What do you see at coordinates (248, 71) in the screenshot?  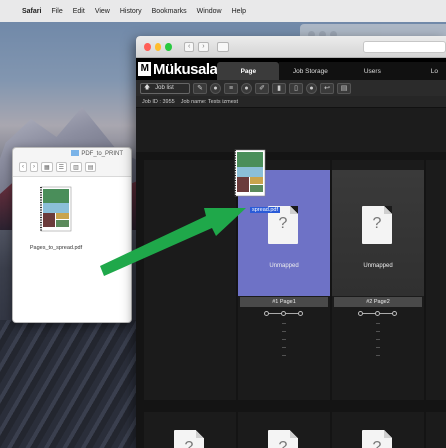 I see `tab-page: Page` at bounding box center [248, 71].